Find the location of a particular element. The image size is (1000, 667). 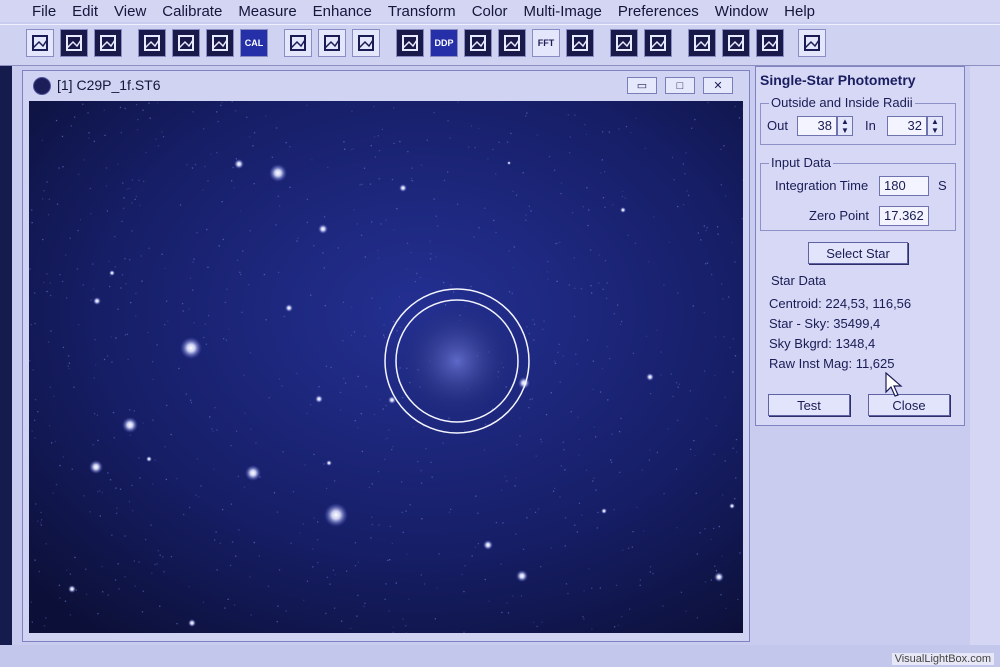

histogram-icon is located at coordinates (298, 43).